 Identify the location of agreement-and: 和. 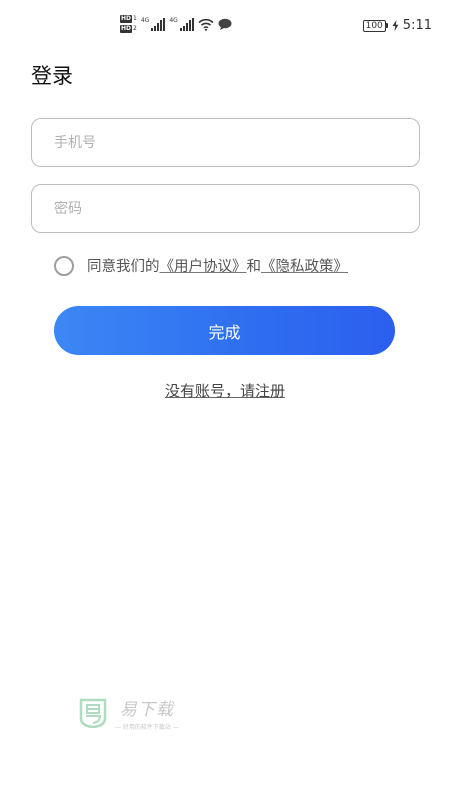
(254, 267).